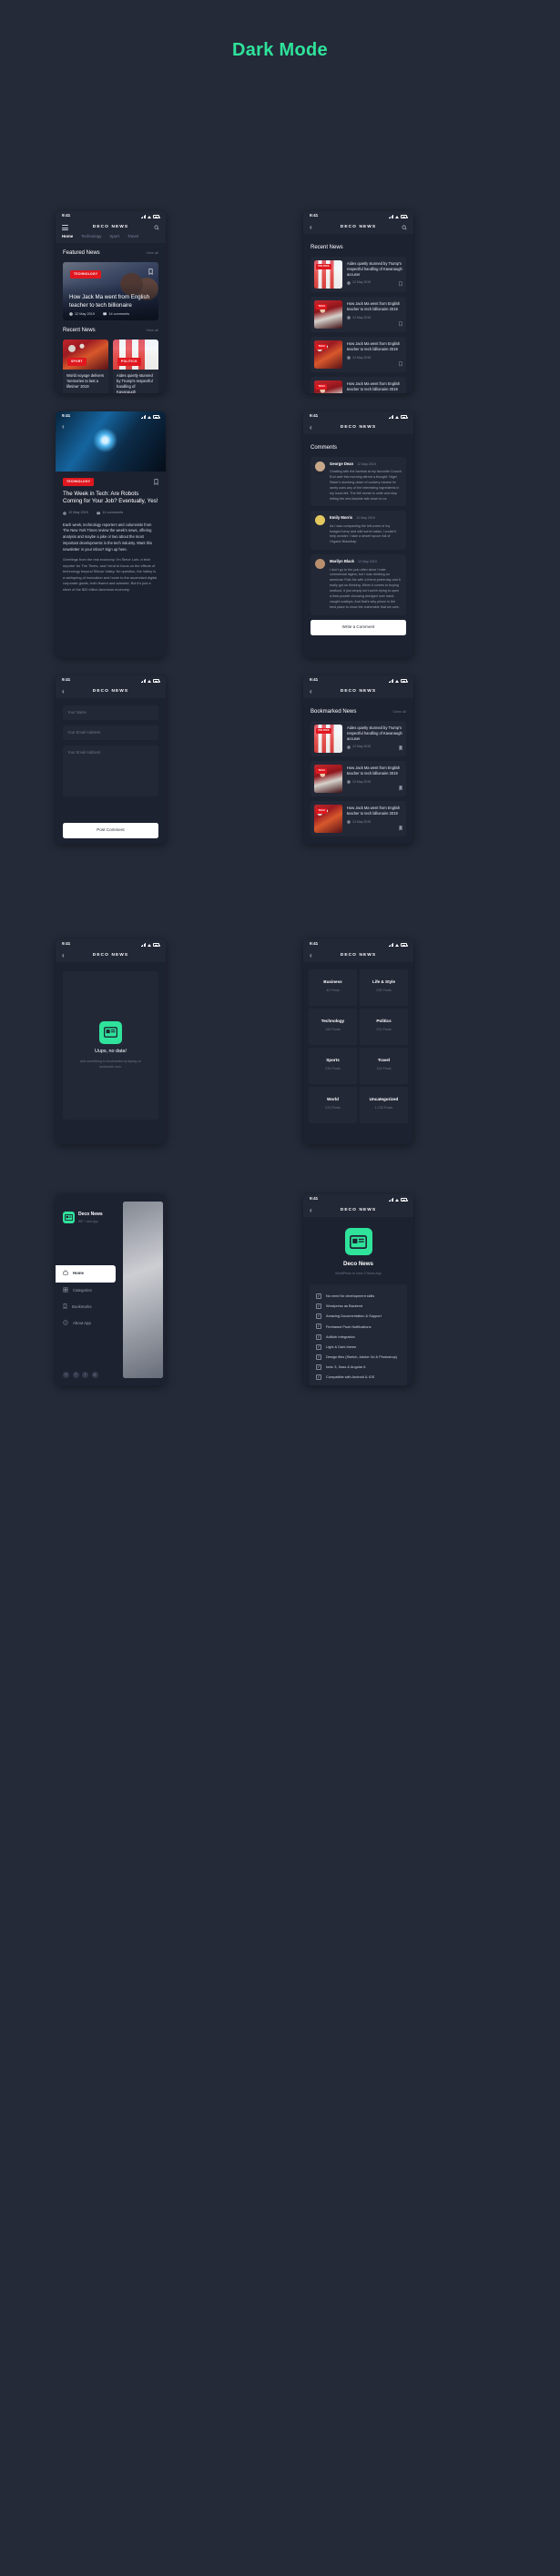  What do you see at coordinates (132, 236) in the screenshot?
I see `tab-travel: Travel` at bounding box center [132, 236].